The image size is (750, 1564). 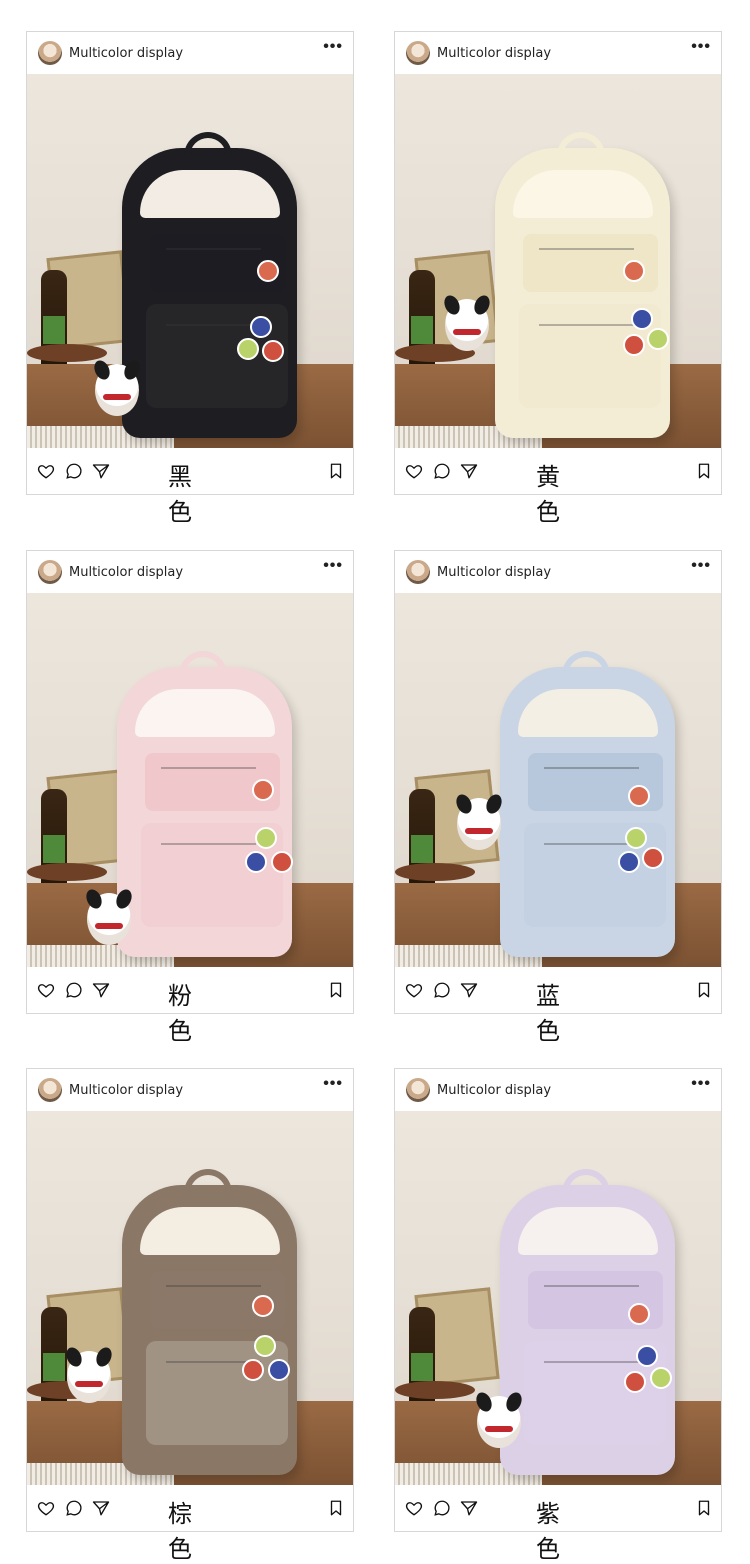 I want to click on post-actions: 黄 色, so click(x=558, y=487).